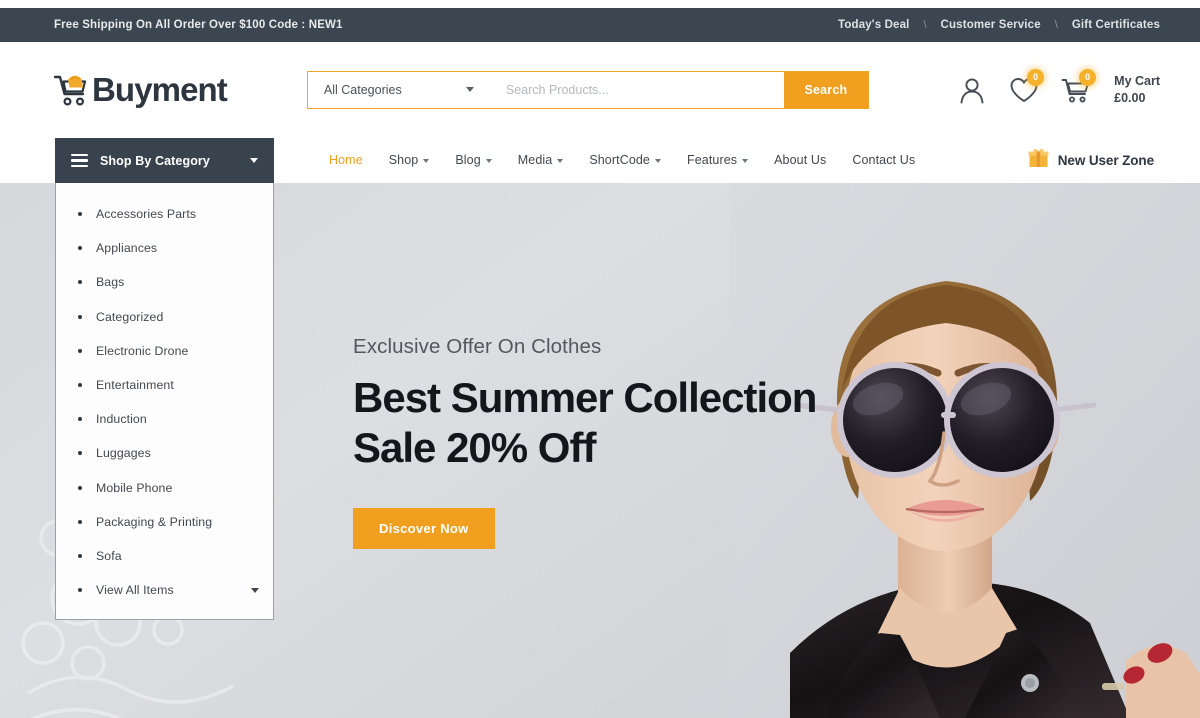  Describe the element at coordinates (477, 346) in the screenshot. I see `hero-subtitle: Exclusive Offer On Clothes` at that location.